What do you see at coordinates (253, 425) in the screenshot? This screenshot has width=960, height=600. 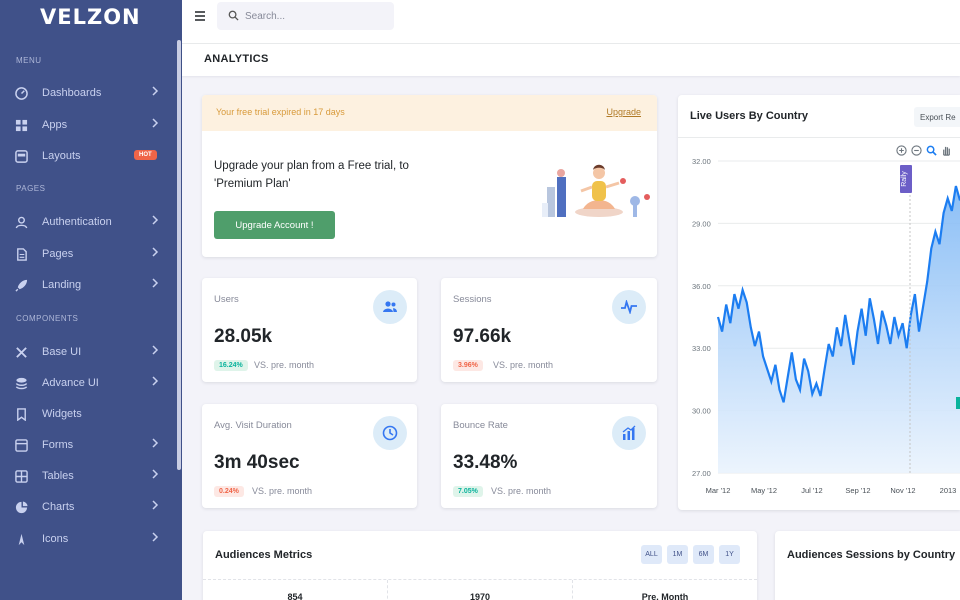 I see `stat-label: Avg. Visit Duration` at bounding box center [253, 425].